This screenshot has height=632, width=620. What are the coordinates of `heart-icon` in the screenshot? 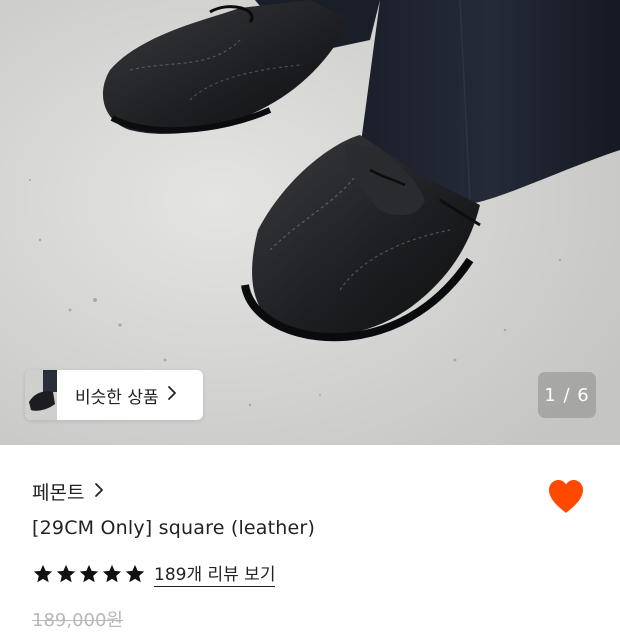 It's located at (566, 496).